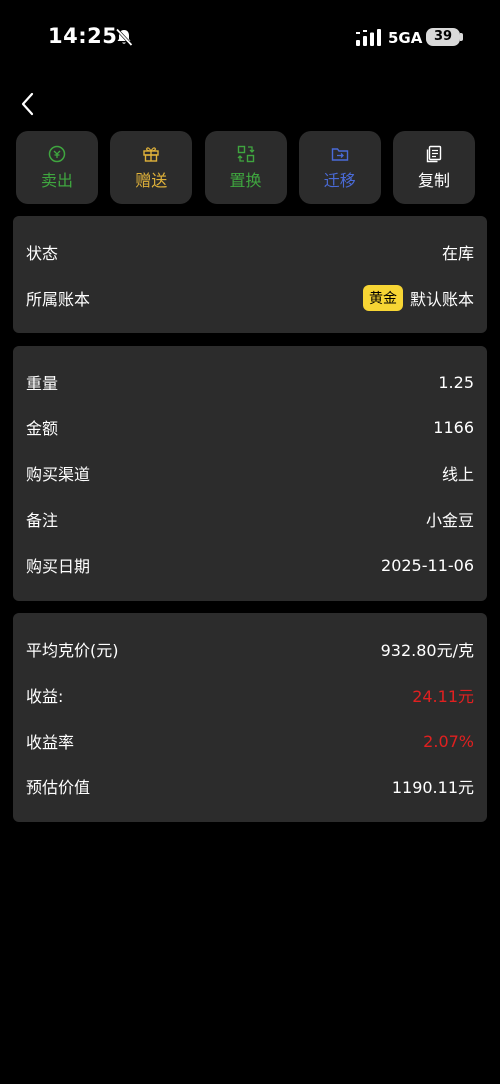 This screenshot has height=1084, width=500. Describe the element at coordinates (449, 520) in the screenshot. I see `note-value: 小金豆` at that location.